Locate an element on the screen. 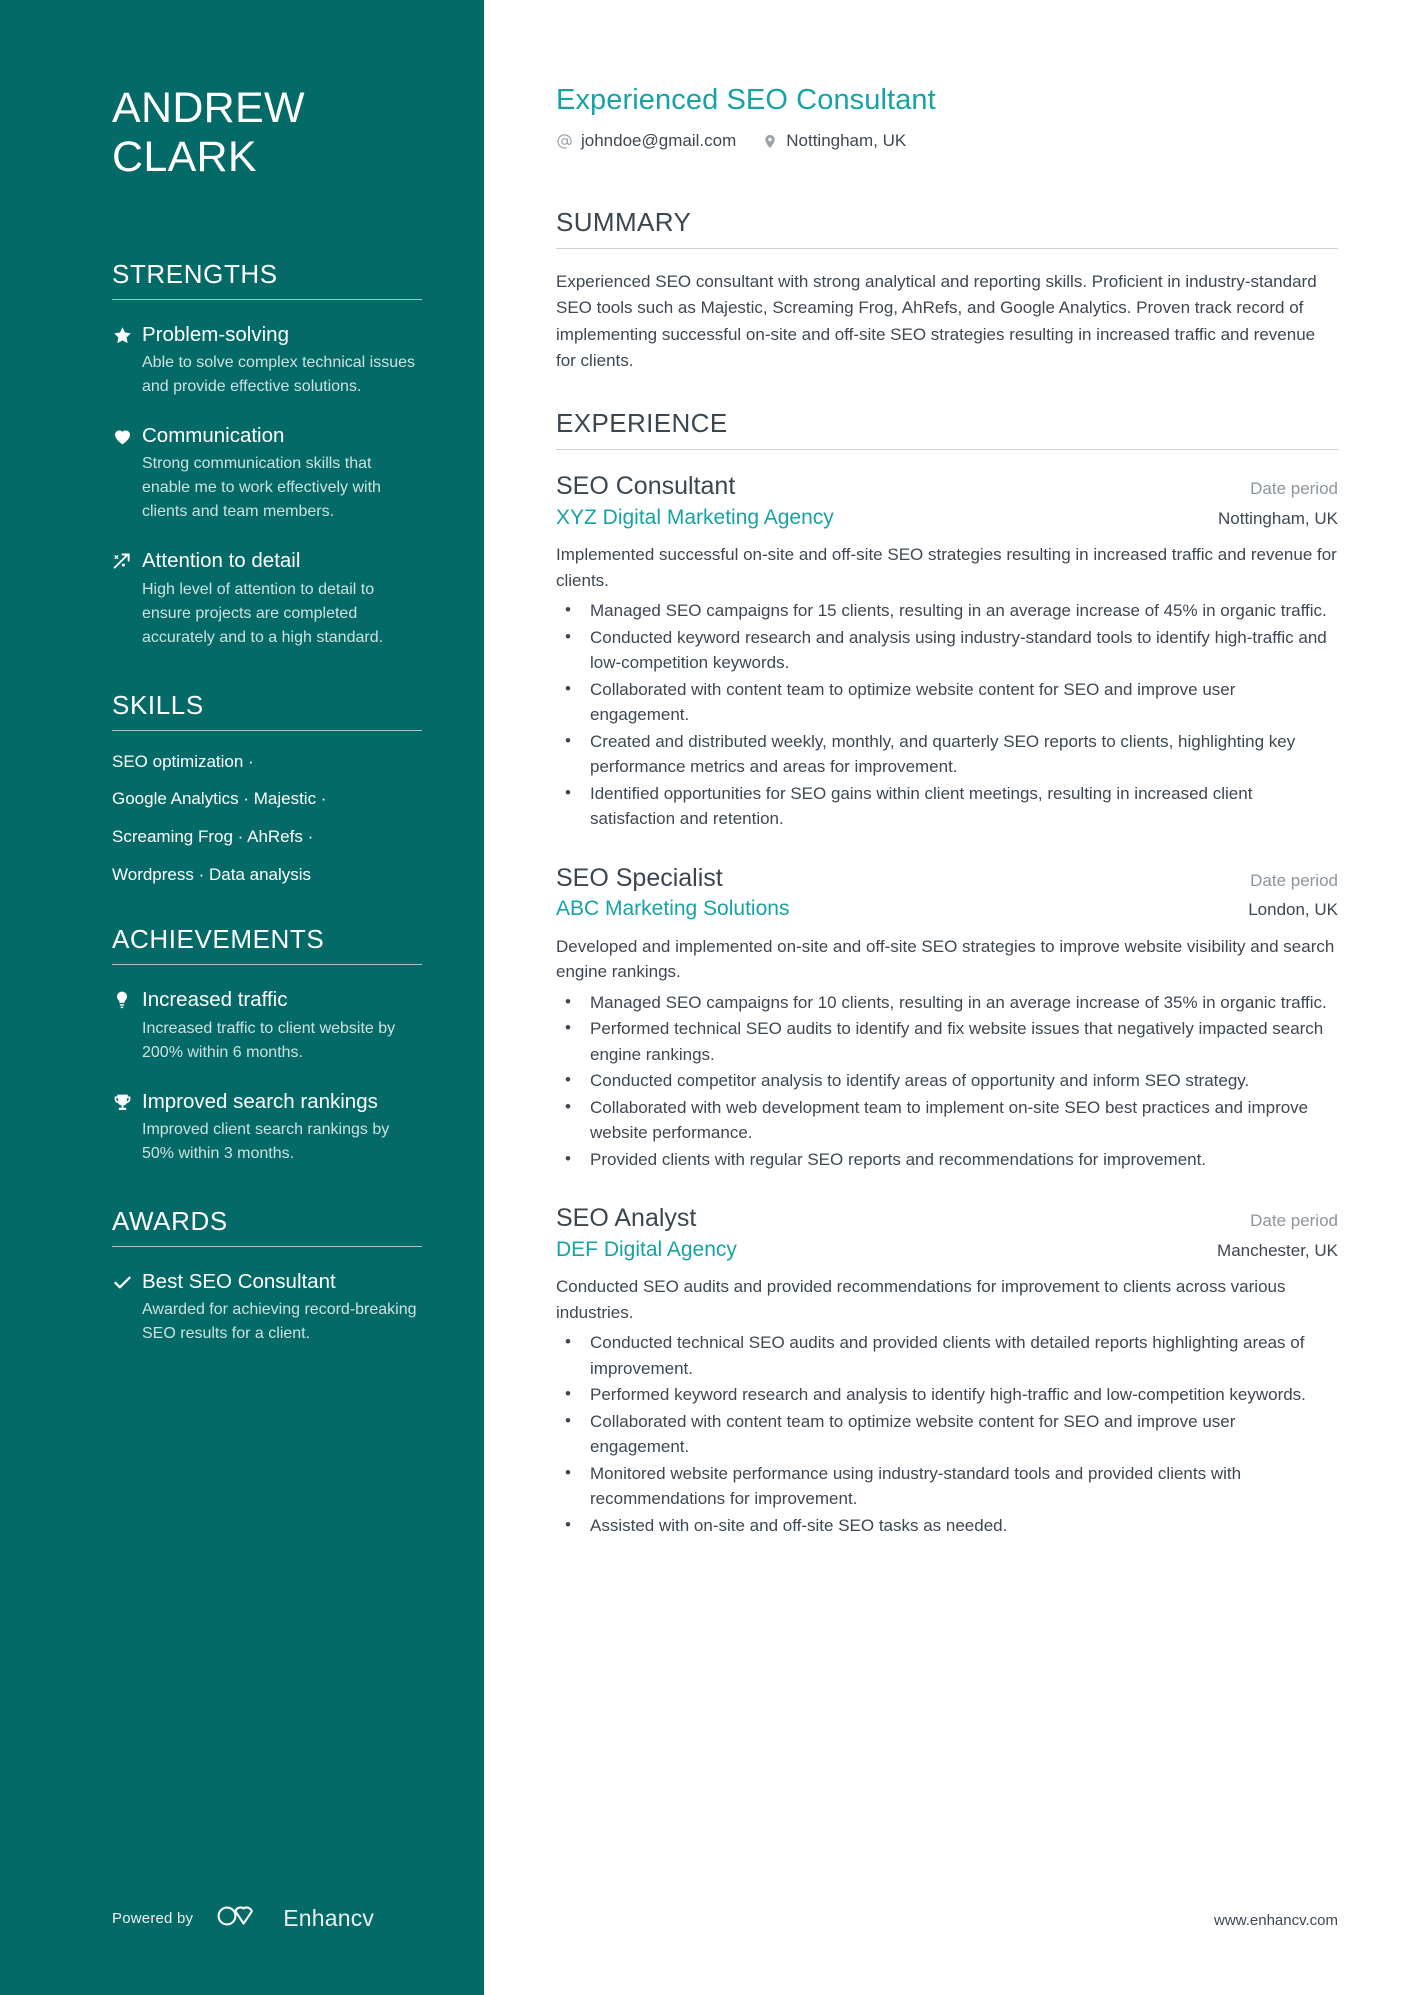  skill-line: SEO optimization · is located at coordinates (183, 761).